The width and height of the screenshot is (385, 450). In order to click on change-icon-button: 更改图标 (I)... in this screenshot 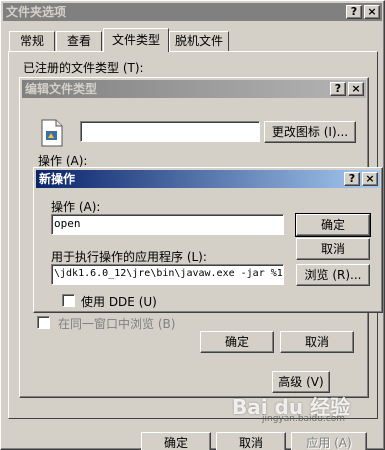, I will do `click(310, 132)`.